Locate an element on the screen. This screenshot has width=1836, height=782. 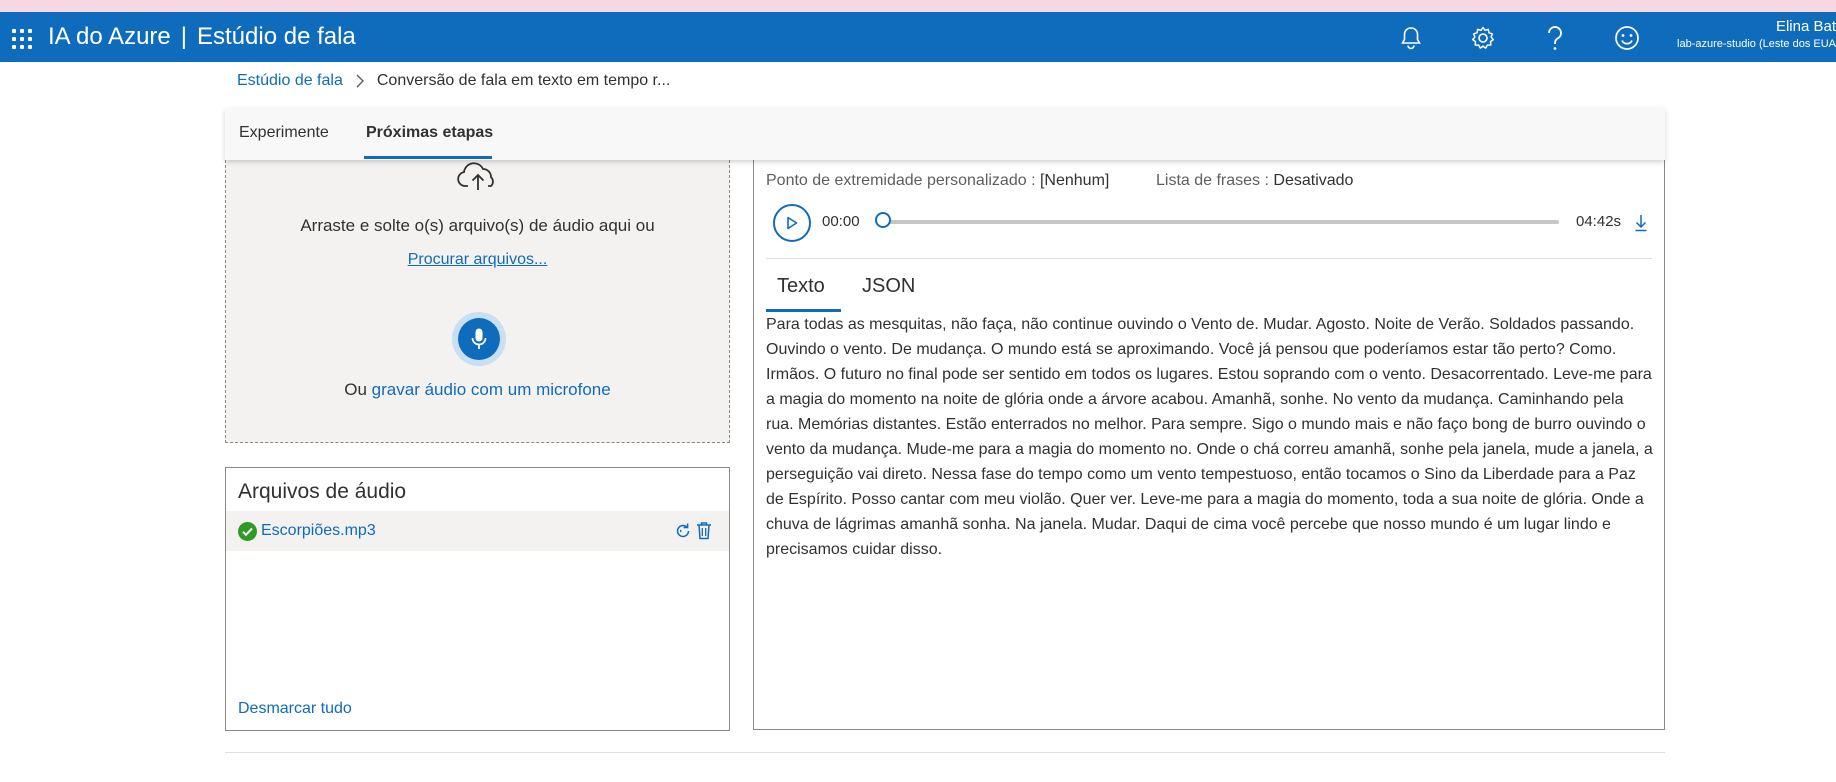
active-tab-indicator is located at coordinates (428, 157).